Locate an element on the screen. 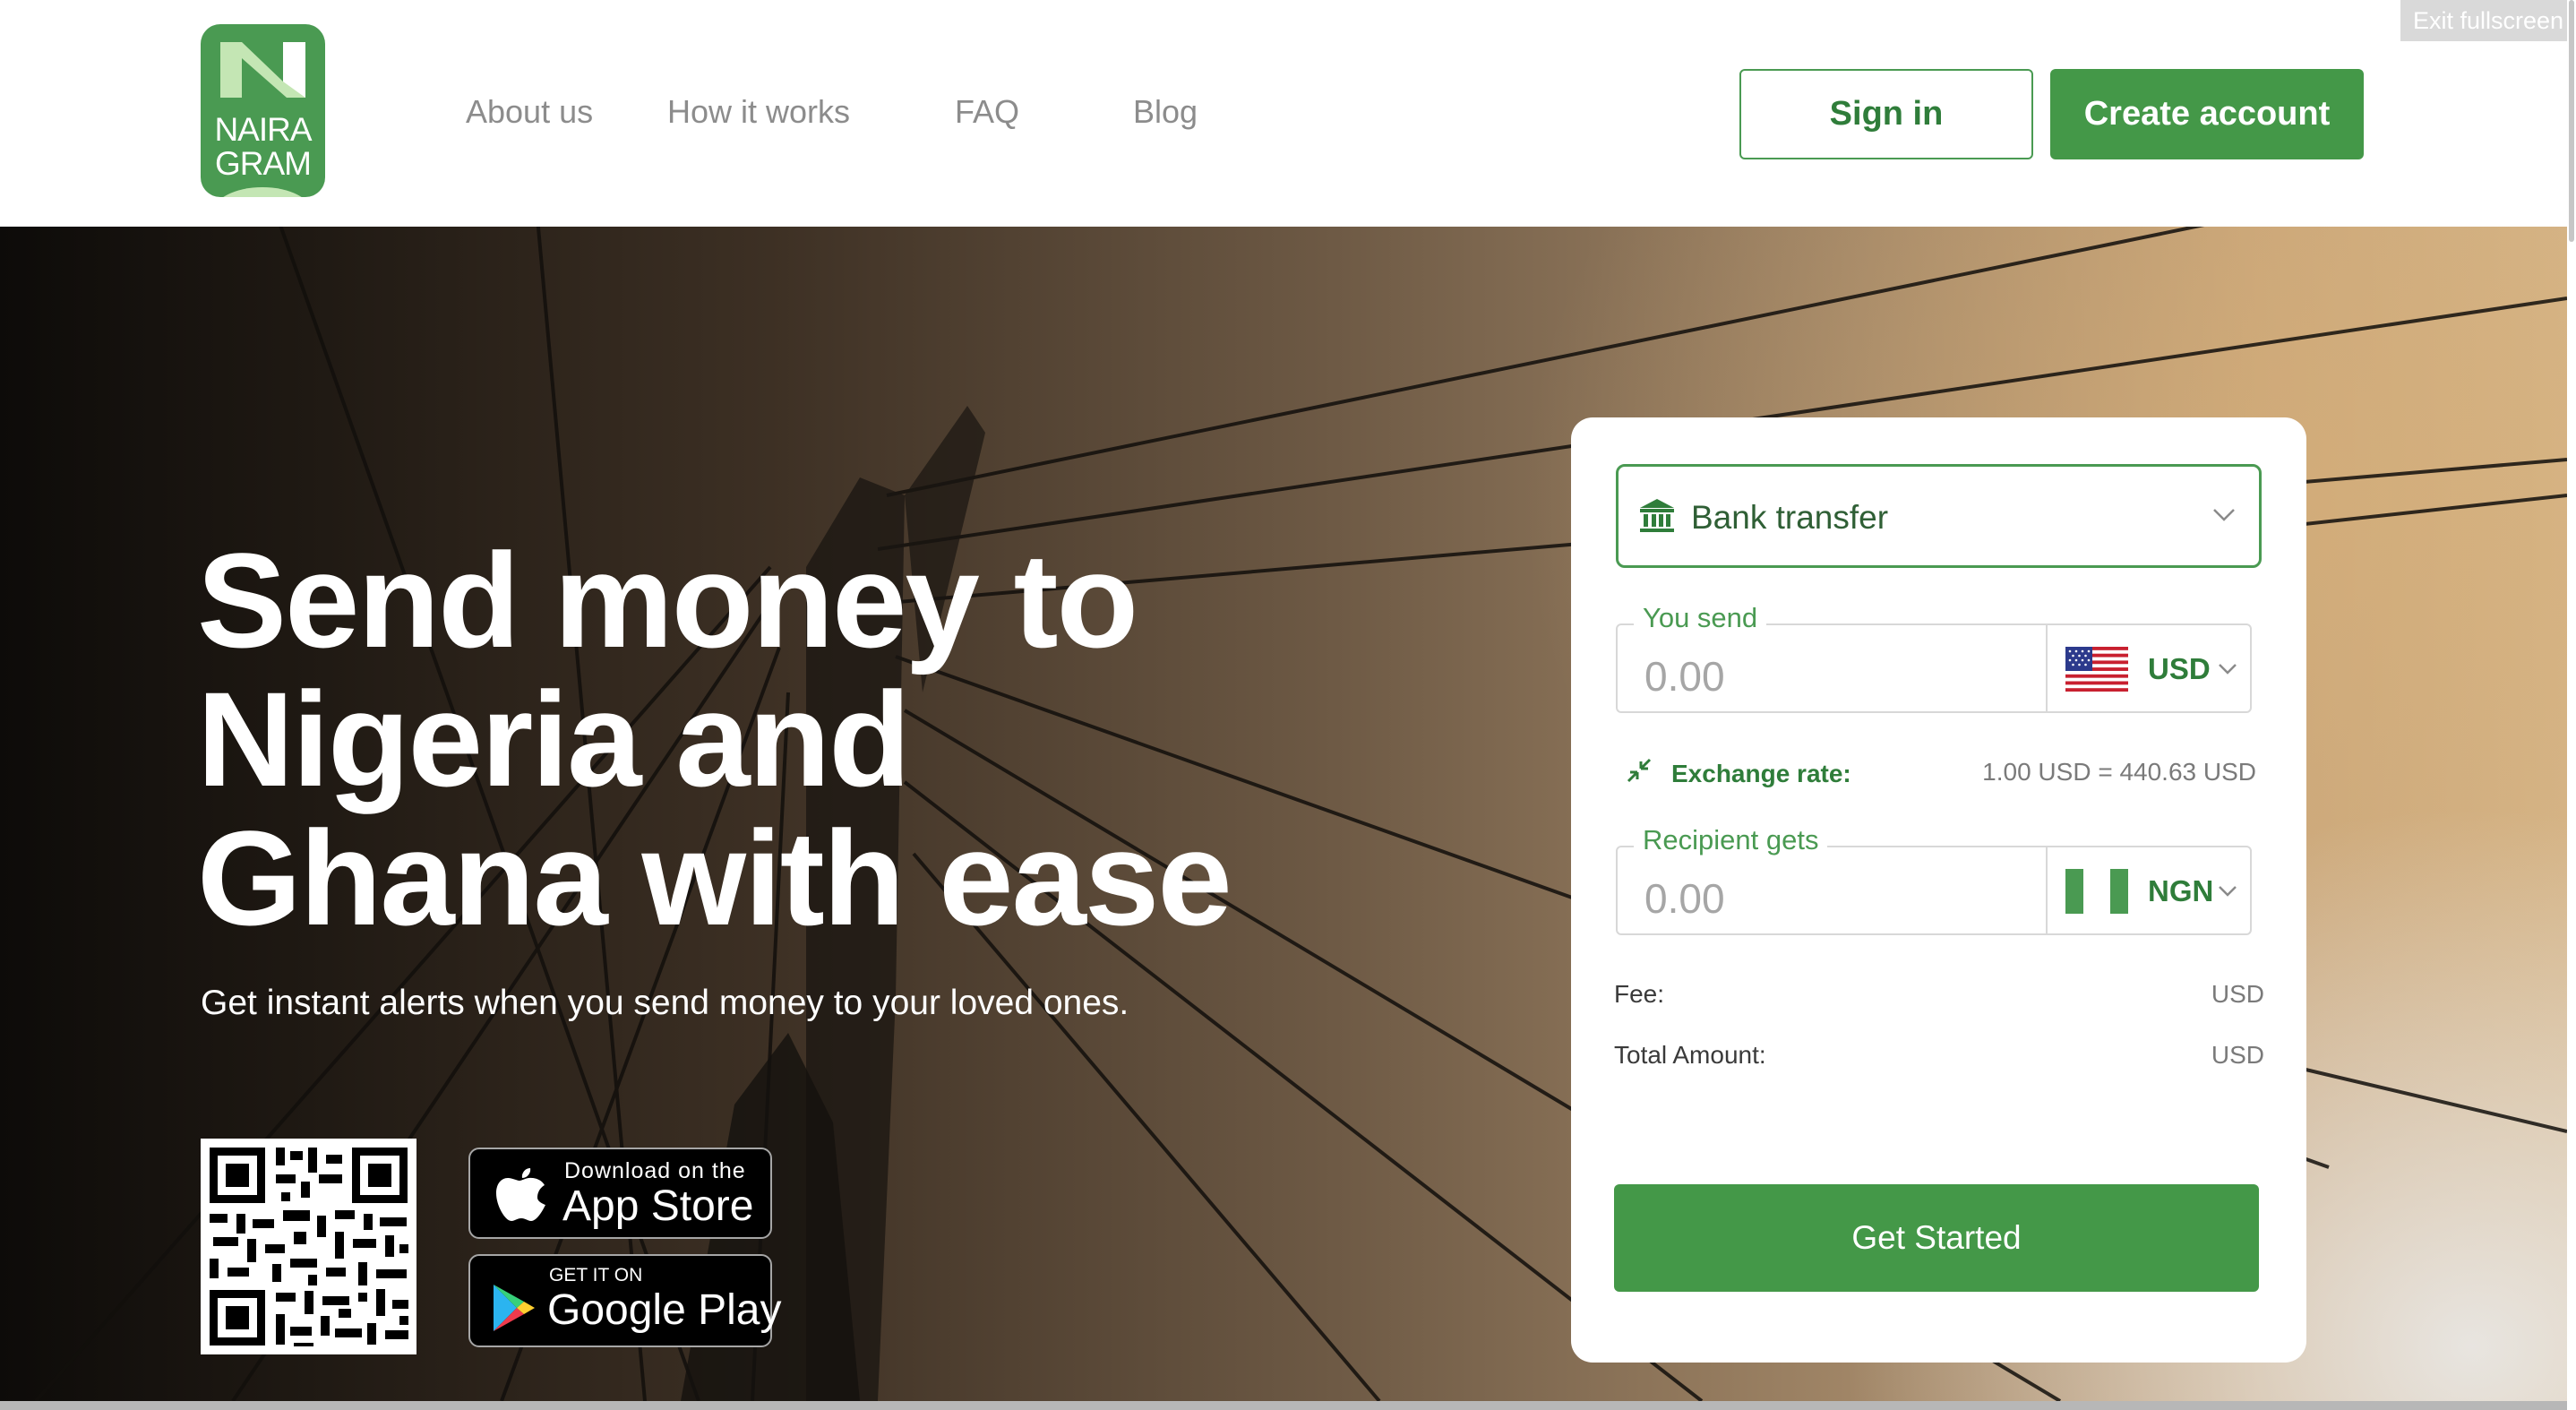  nav-blog: Blog is located at coordinates (1165, 112).